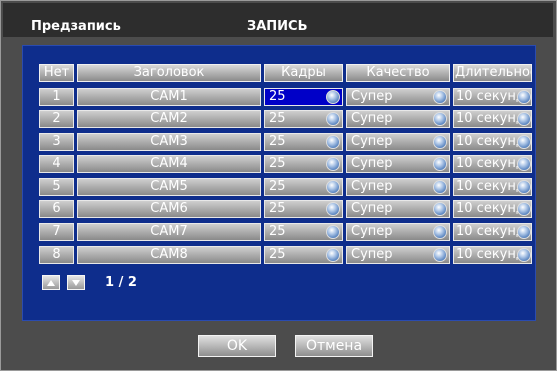 The image size is (557, 371). What do you see at coordinates (169, 164) in the screenshot?
I see `camera-title: CAM4` at bounding box center [169, 164].